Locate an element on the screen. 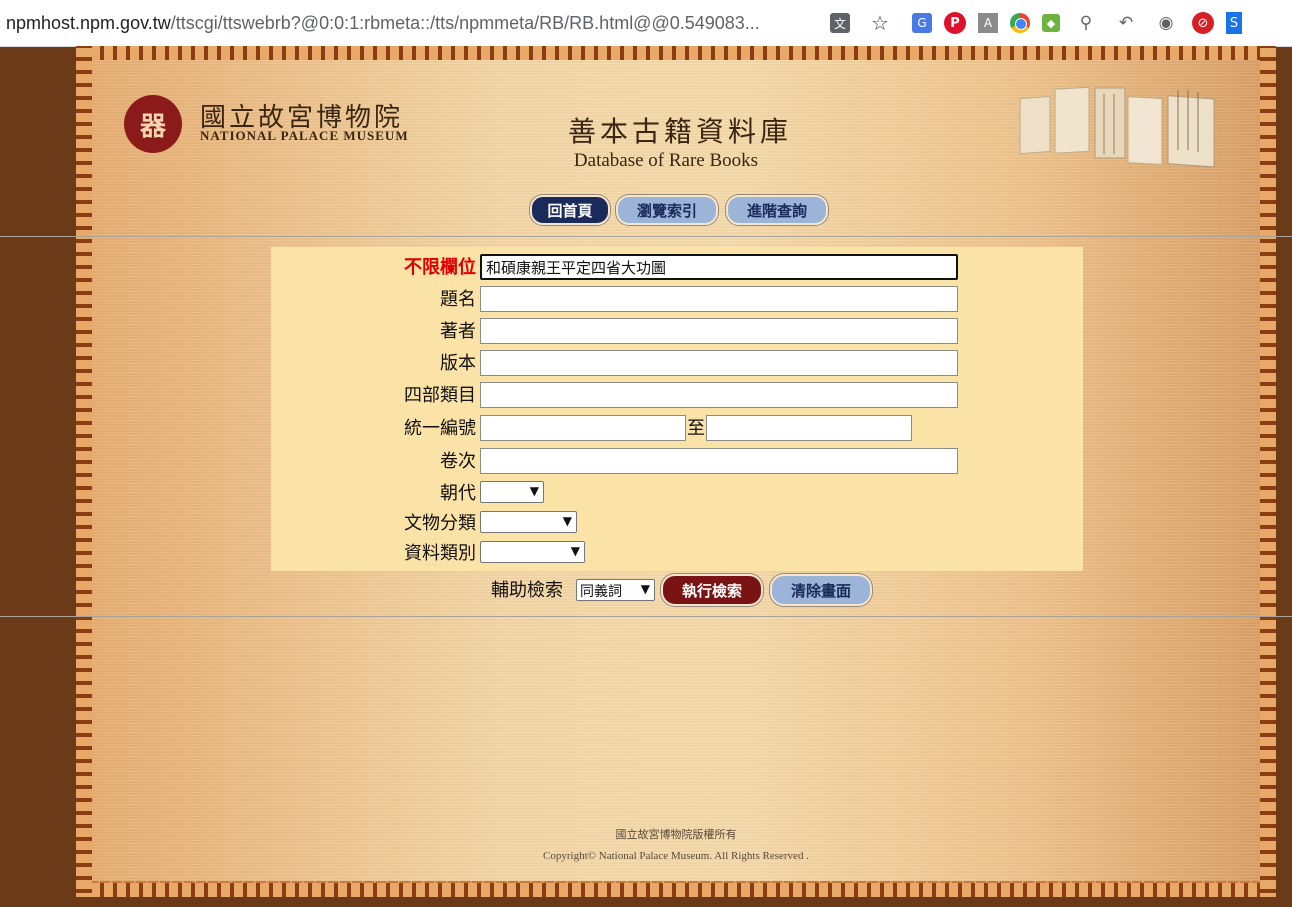 The height and width of the screenshot is (907, 1292). aux-search-select: 同義詞 ▼ is located at coordinates (615, 590).